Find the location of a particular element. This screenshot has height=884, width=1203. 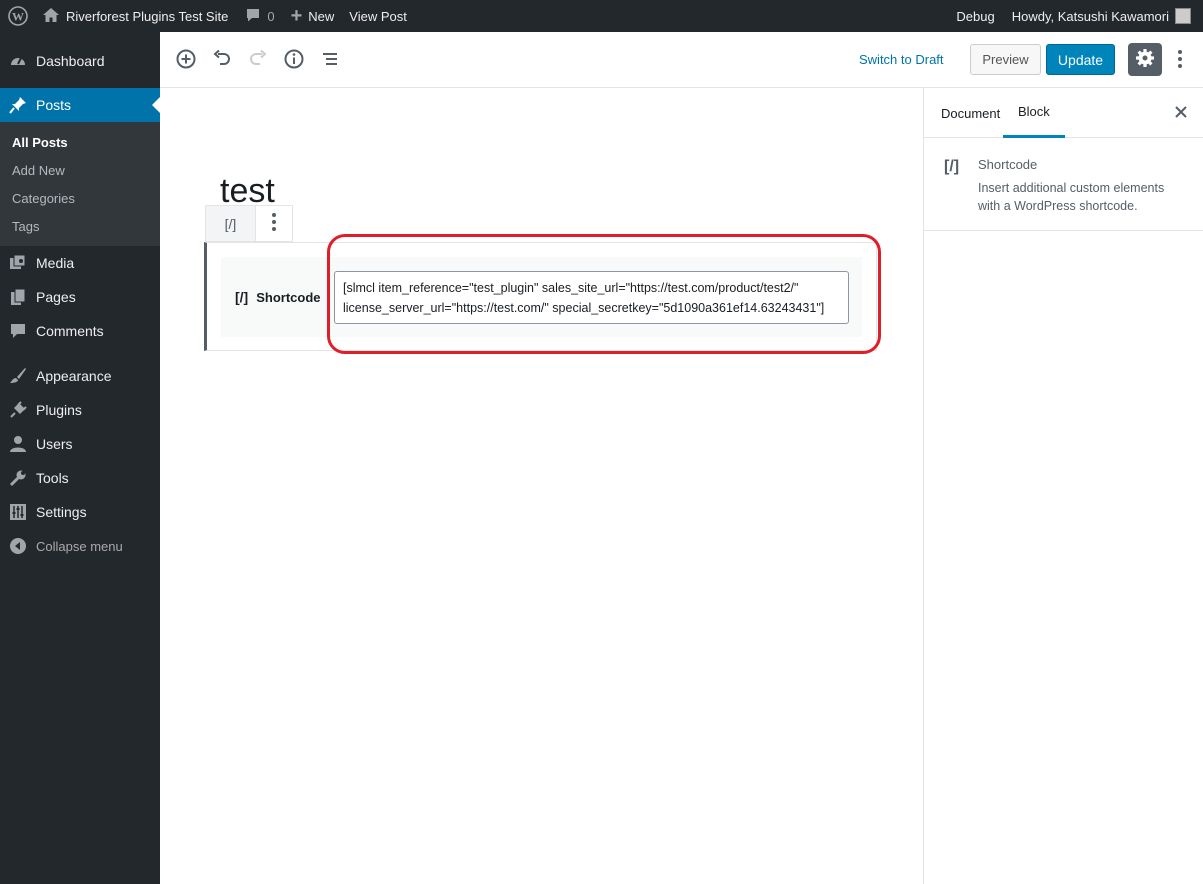

menu-item-tools: Tools is located at coordinates (80, 478).